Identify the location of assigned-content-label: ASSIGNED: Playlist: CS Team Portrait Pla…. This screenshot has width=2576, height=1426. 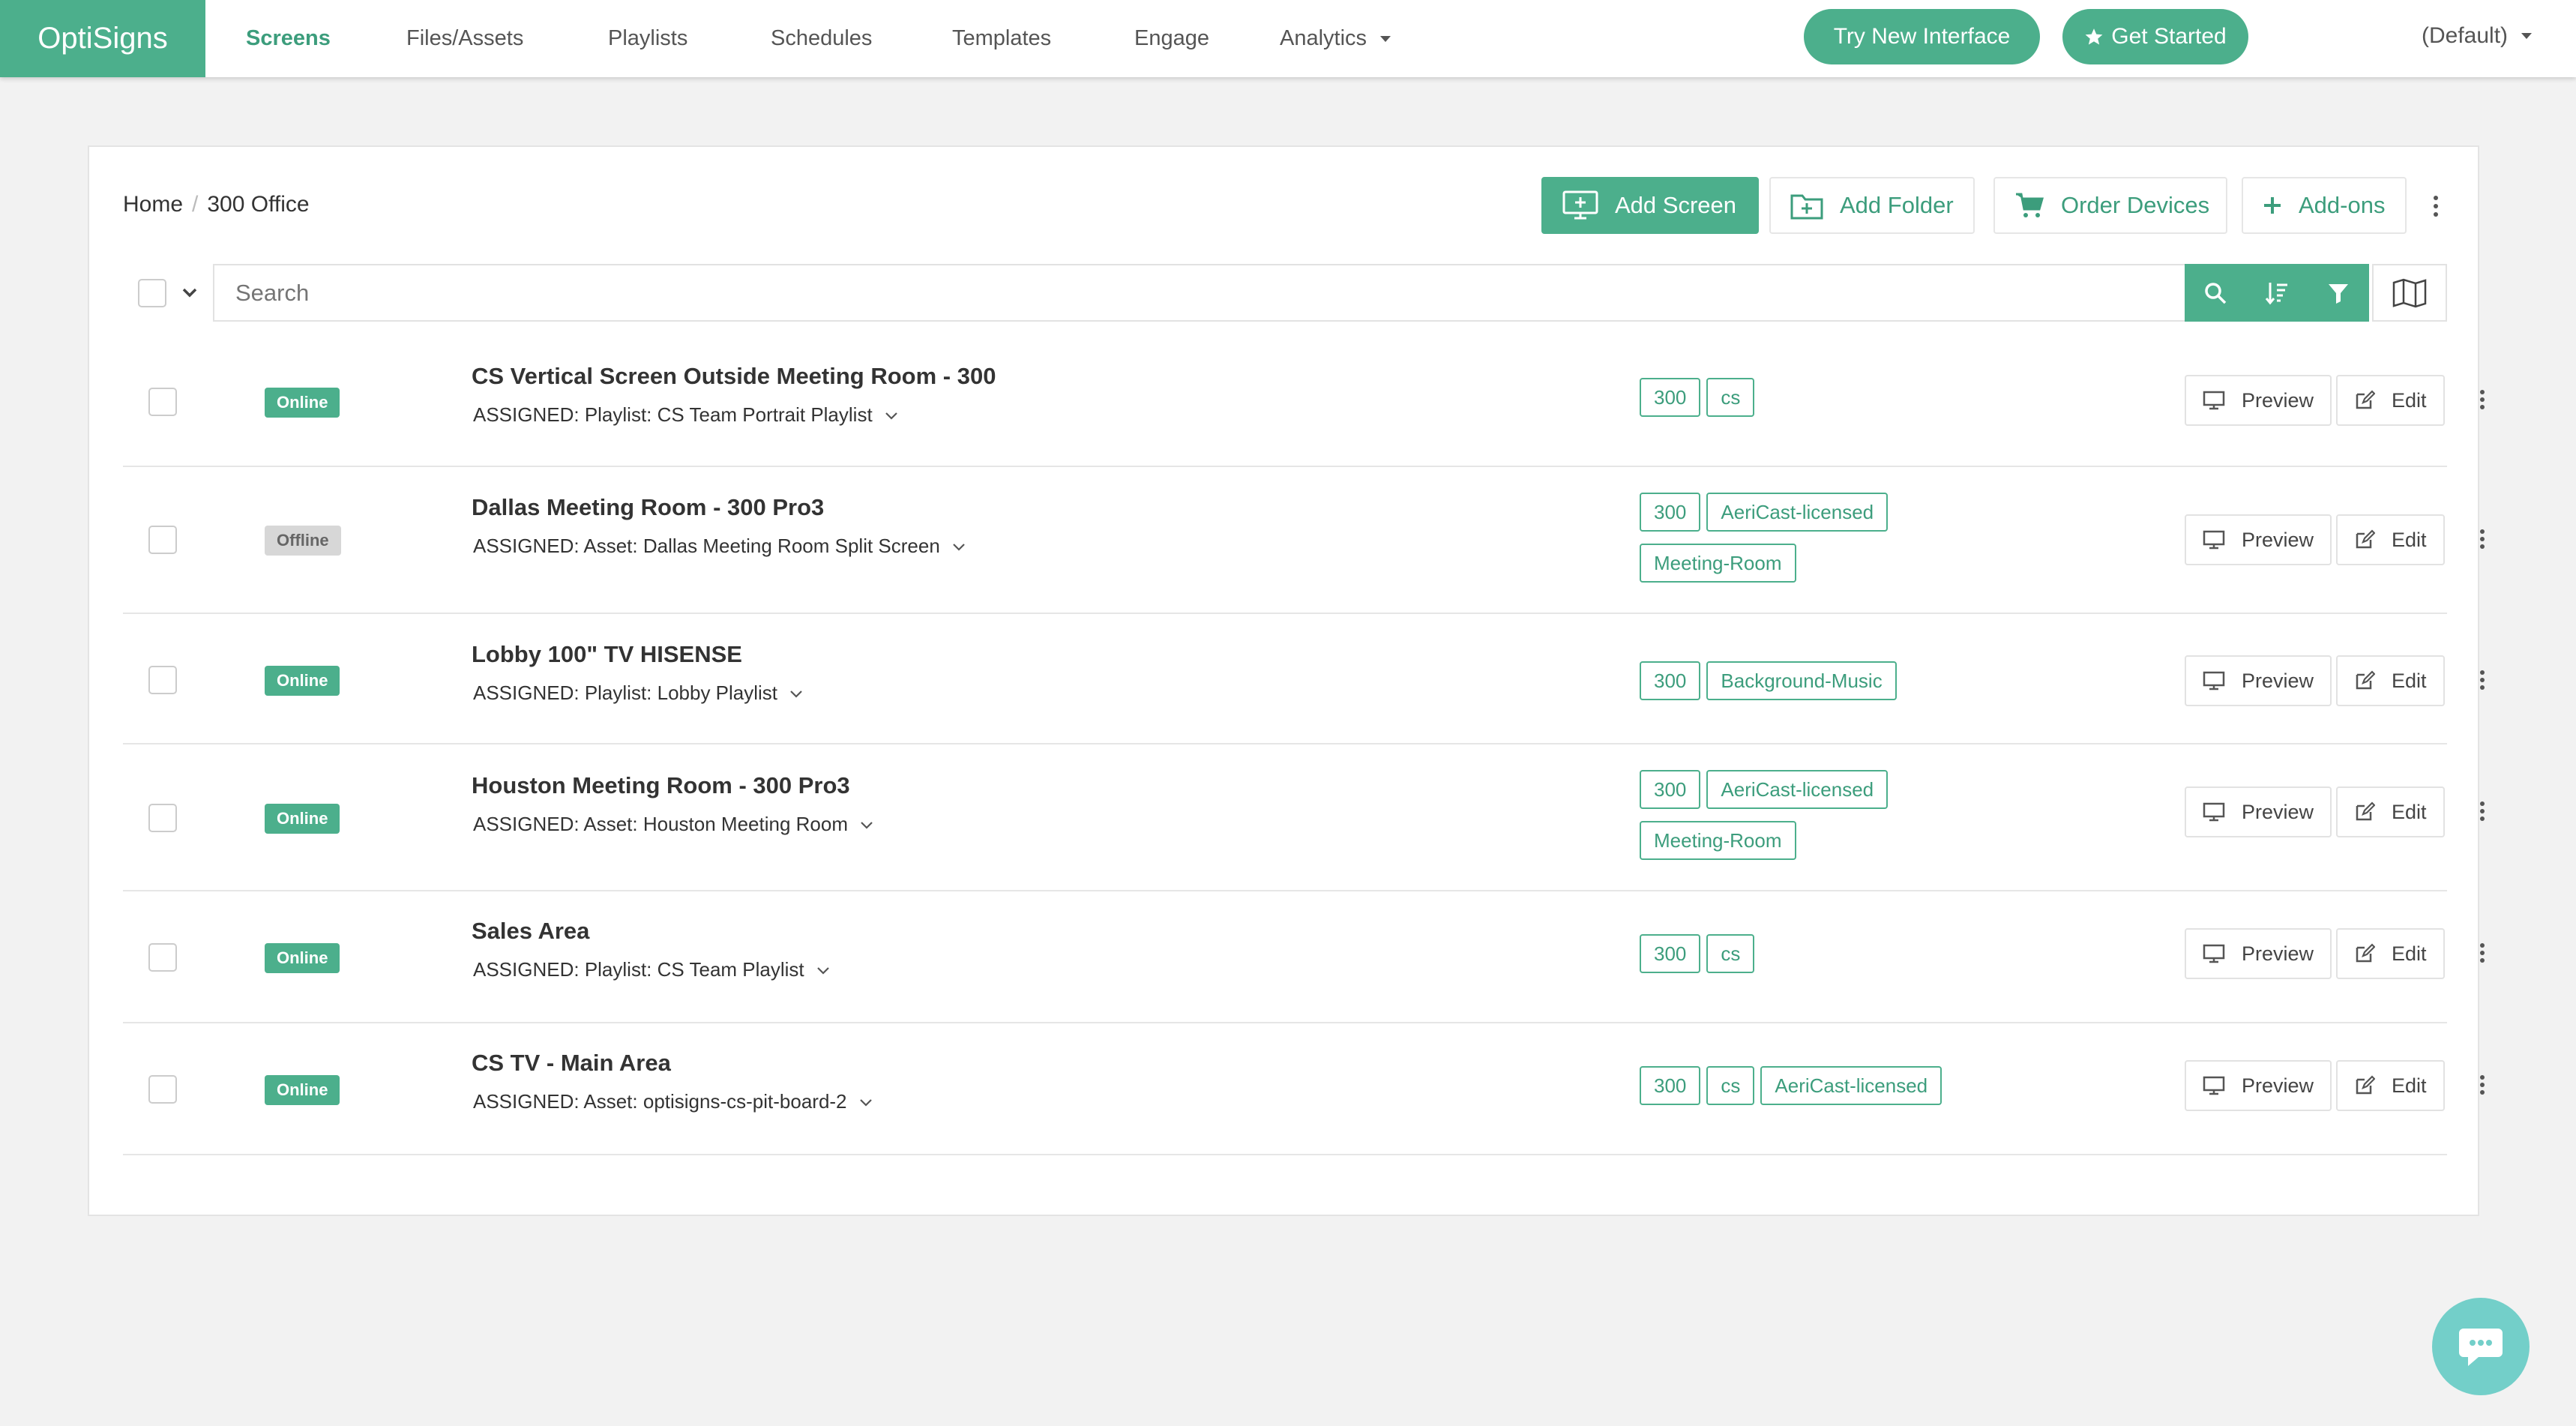
(673, 414).